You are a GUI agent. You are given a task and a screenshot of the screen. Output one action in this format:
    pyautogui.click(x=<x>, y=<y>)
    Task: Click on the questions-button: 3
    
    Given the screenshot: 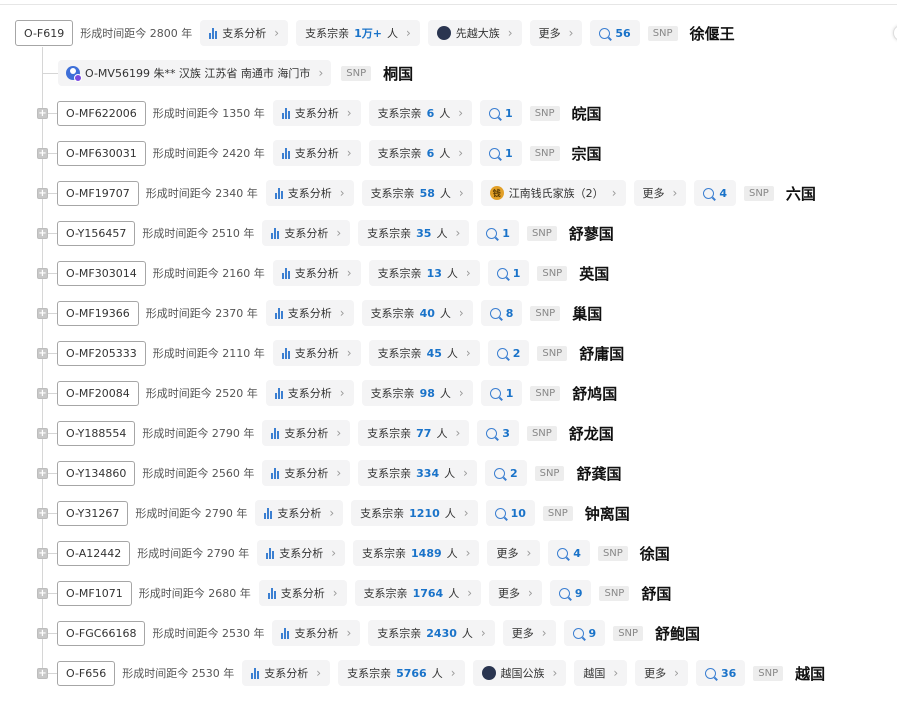 What is the action you would take?
    pyautogui.click(x=498, y=433)
    